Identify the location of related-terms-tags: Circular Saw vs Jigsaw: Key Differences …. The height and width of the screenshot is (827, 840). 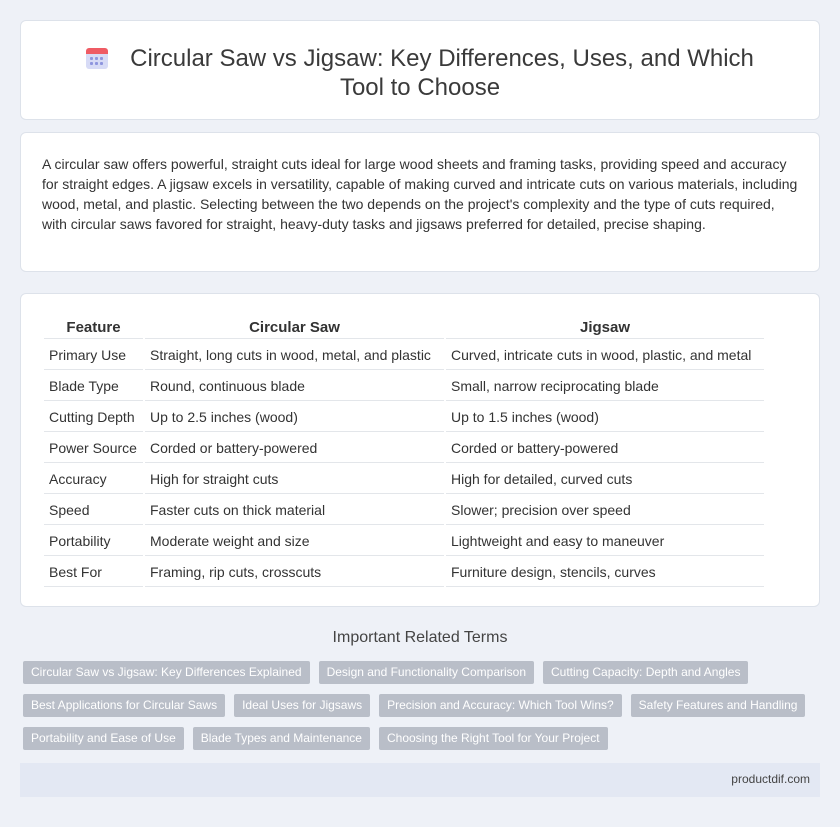
(418, 710).